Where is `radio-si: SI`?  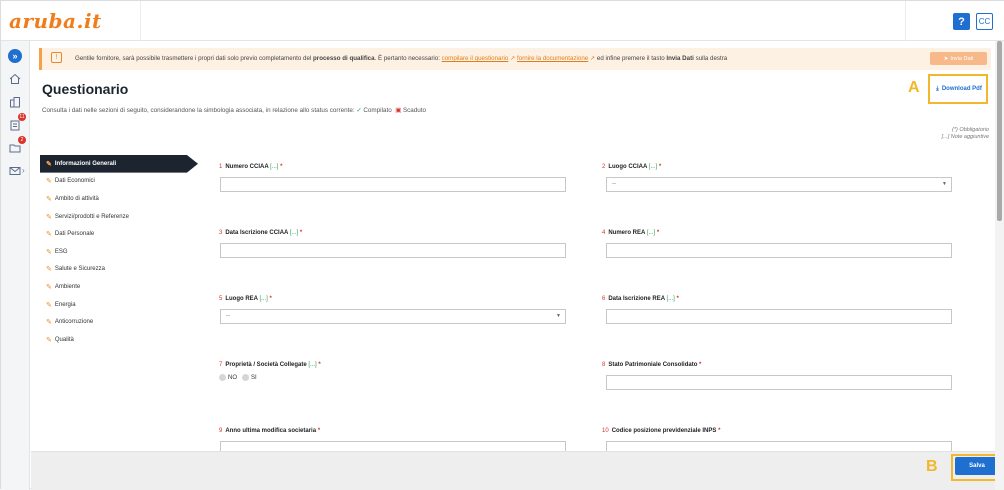
radio-si: SI is located at coordinates (249, 377).